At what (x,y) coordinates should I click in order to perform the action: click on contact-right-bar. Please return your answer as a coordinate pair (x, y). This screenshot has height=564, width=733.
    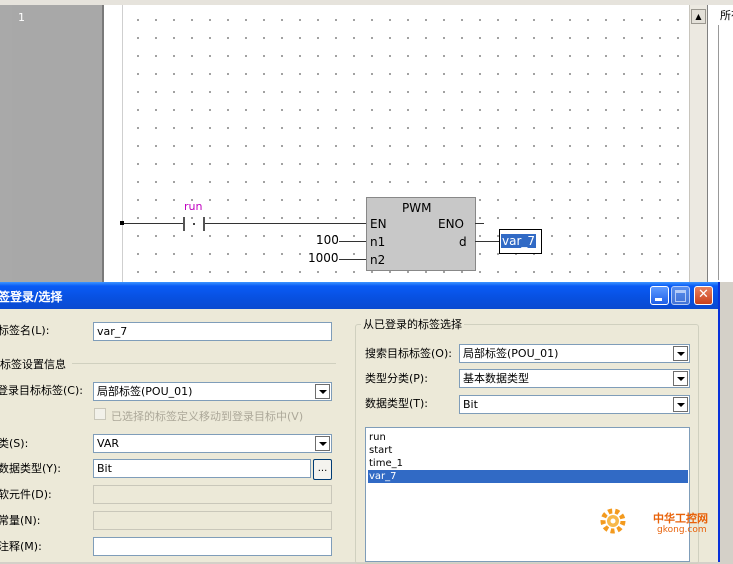
    Looking at the image, I should click on (204, 224).